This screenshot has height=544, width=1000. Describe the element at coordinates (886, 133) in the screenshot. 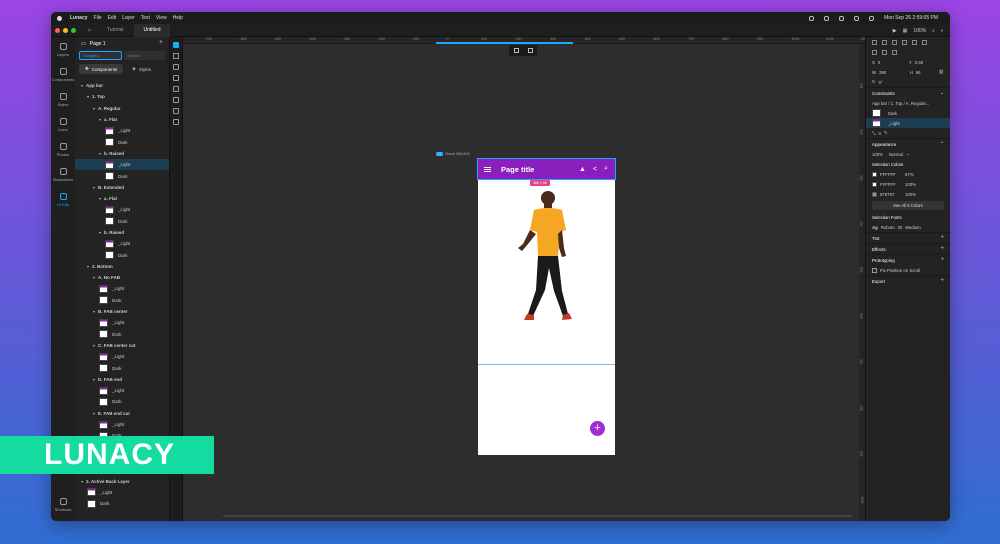

I see `edit-icon: ✎` at that location.